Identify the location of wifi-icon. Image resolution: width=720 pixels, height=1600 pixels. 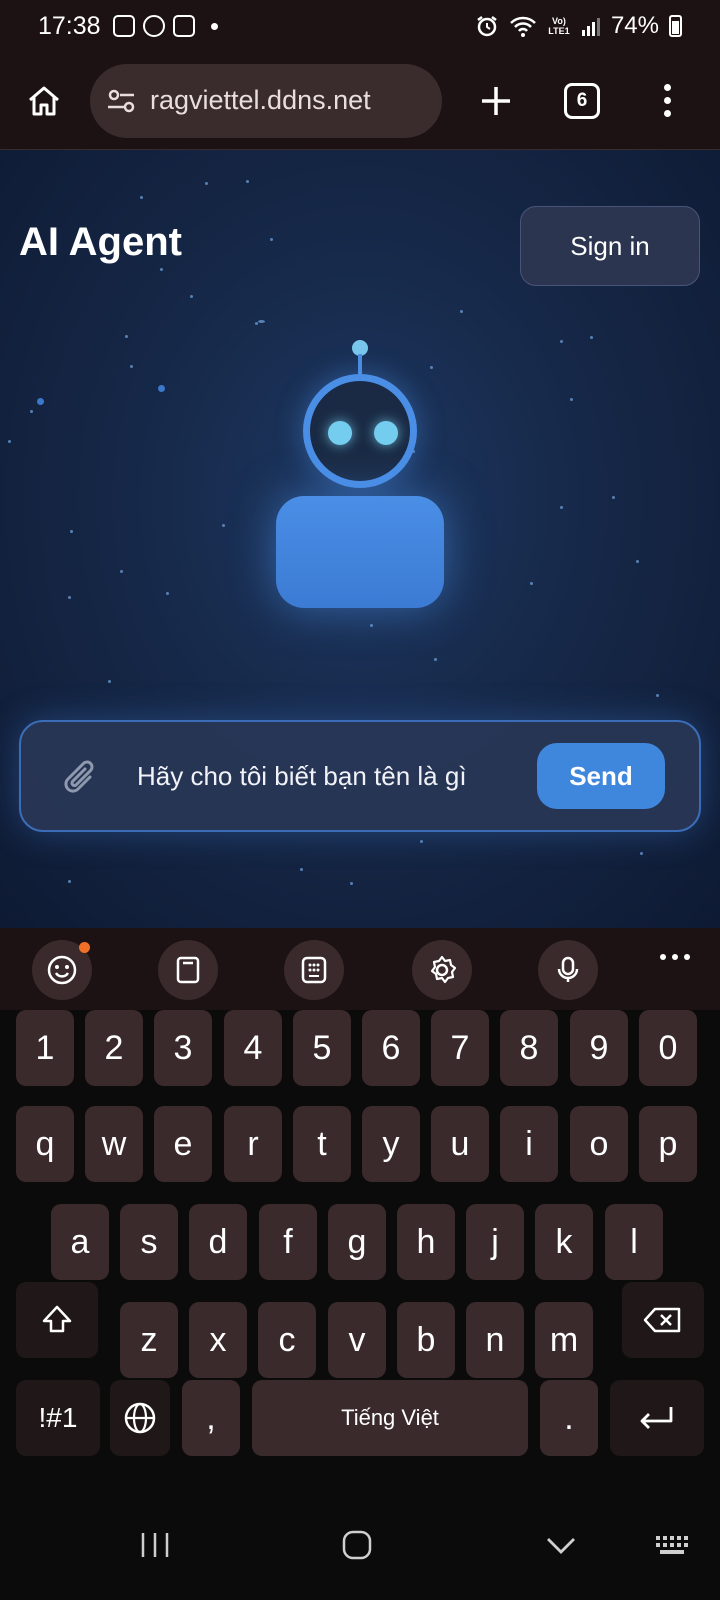
(523, 26).